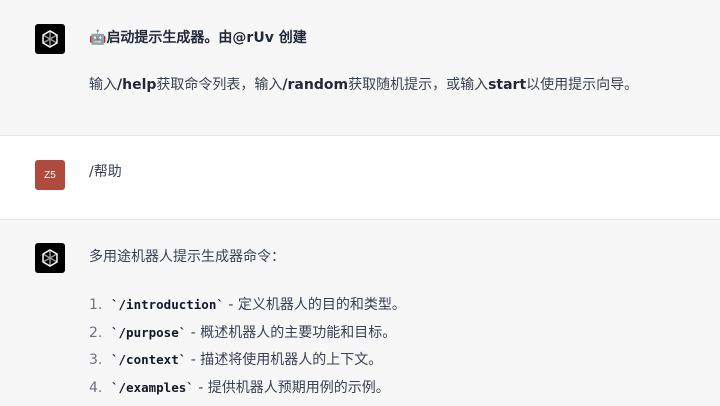  Describe the element at coordinates (291, 332) in the screenshot. I see `command-description: - 概述机器人的主要功能和目标。` at that location.